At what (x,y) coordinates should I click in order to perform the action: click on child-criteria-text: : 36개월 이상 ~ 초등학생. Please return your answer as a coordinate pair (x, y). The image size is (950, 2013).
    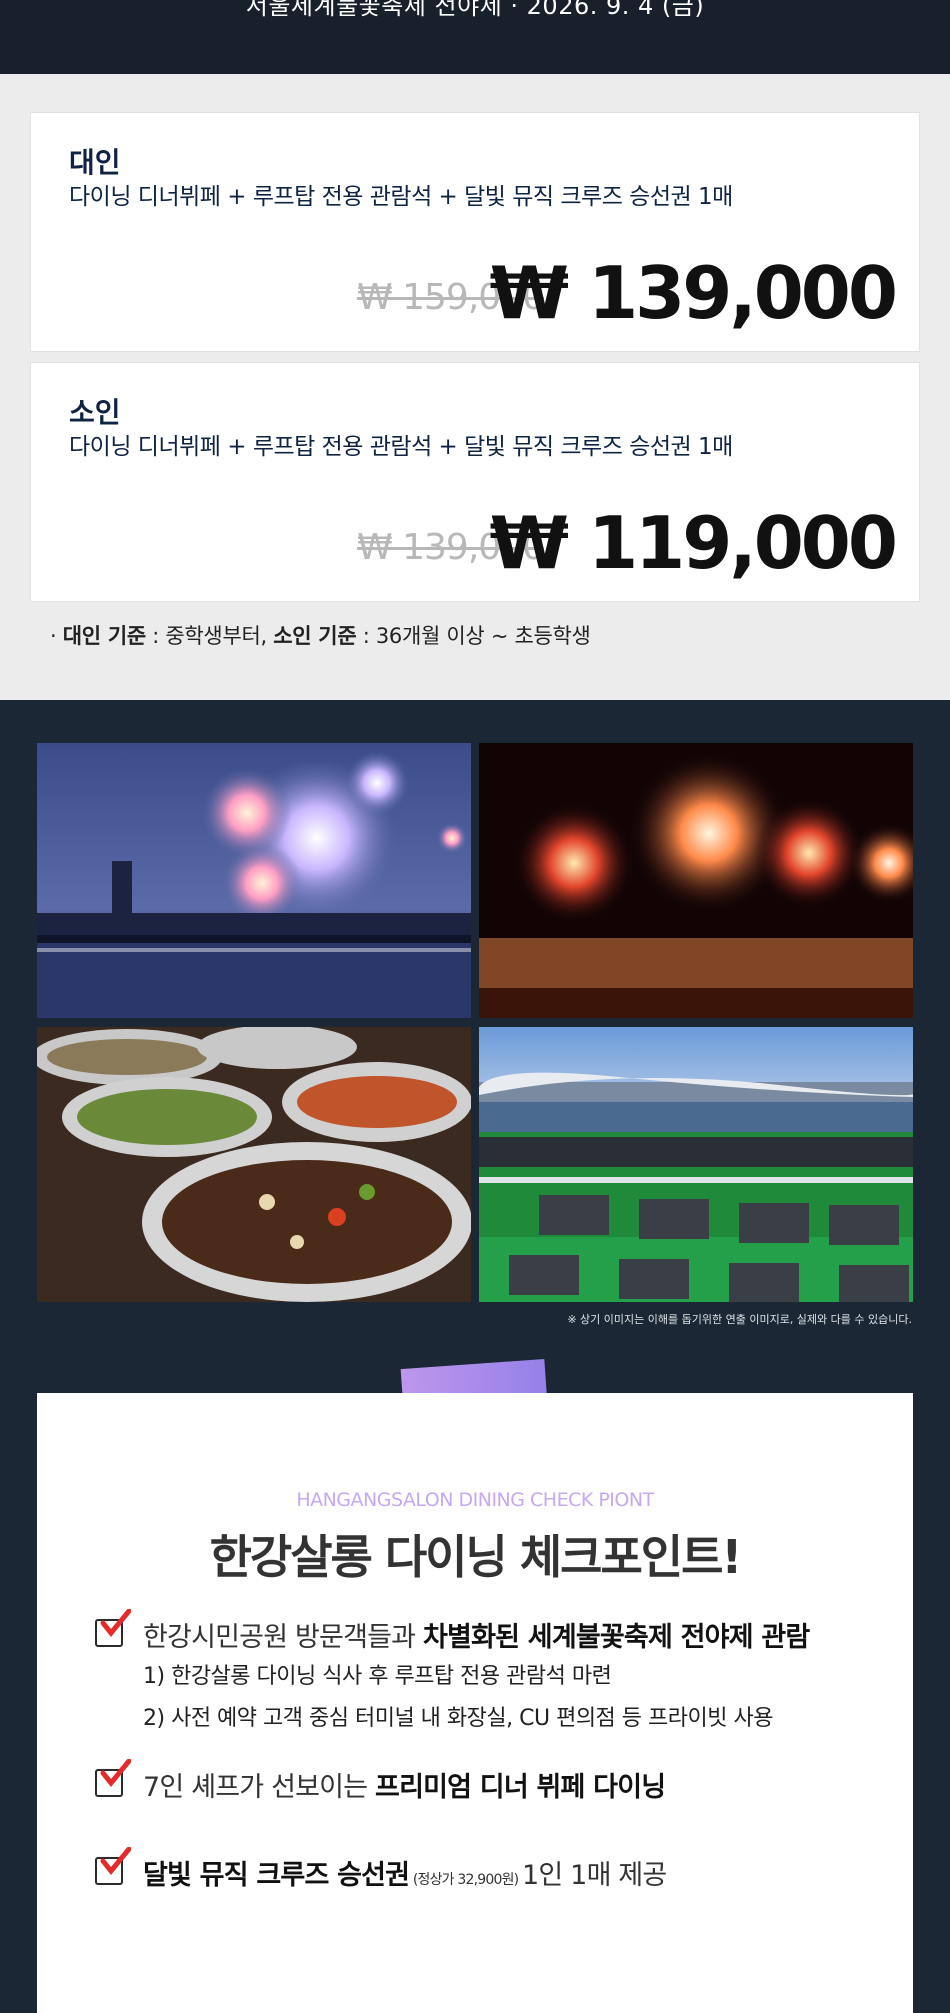
    Looking at the image, I should click on (473, 636).